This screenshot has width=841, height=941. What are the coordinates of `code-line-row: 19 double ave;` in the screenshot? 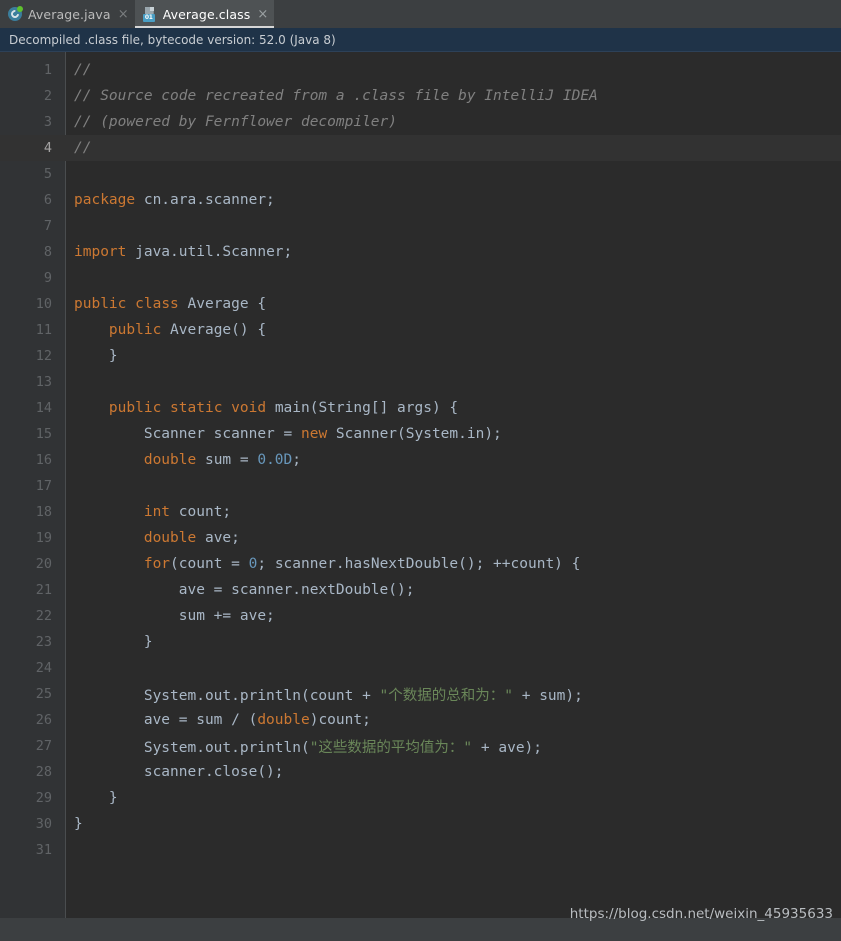 It's located at (420, 538).